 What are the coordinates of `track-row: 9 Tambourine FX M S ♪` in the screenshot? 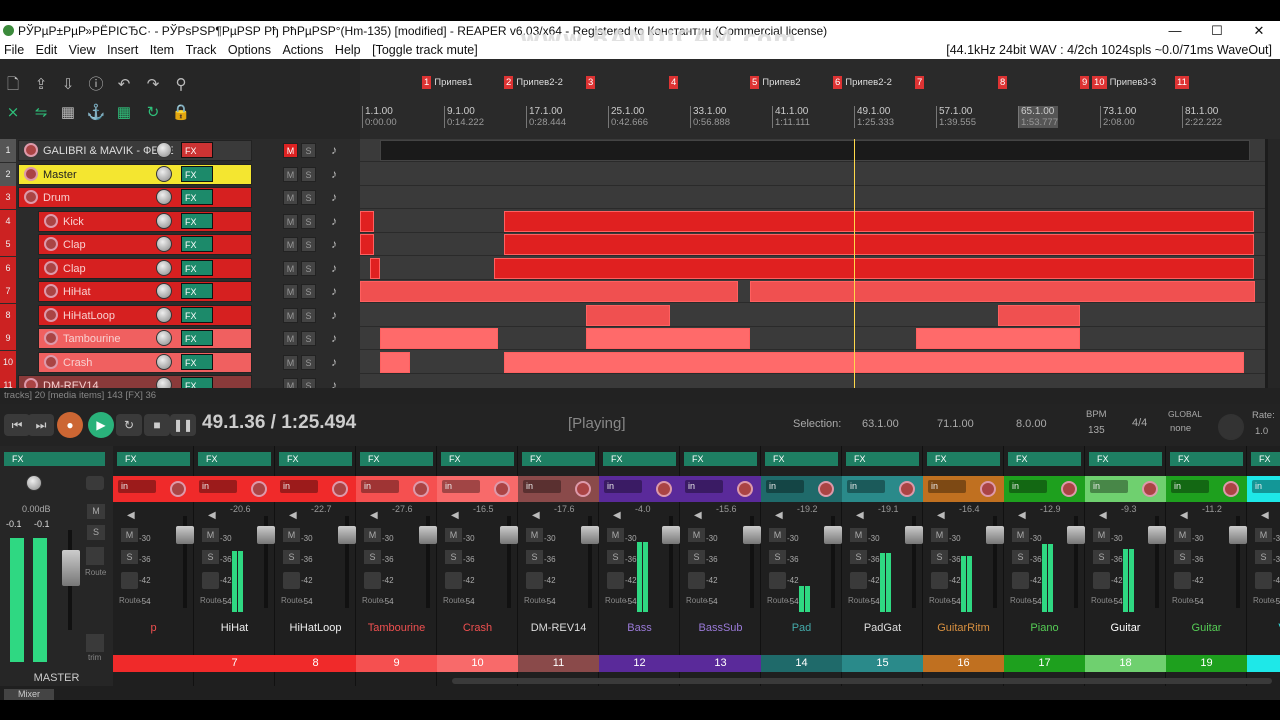 It's located at (180, 338).